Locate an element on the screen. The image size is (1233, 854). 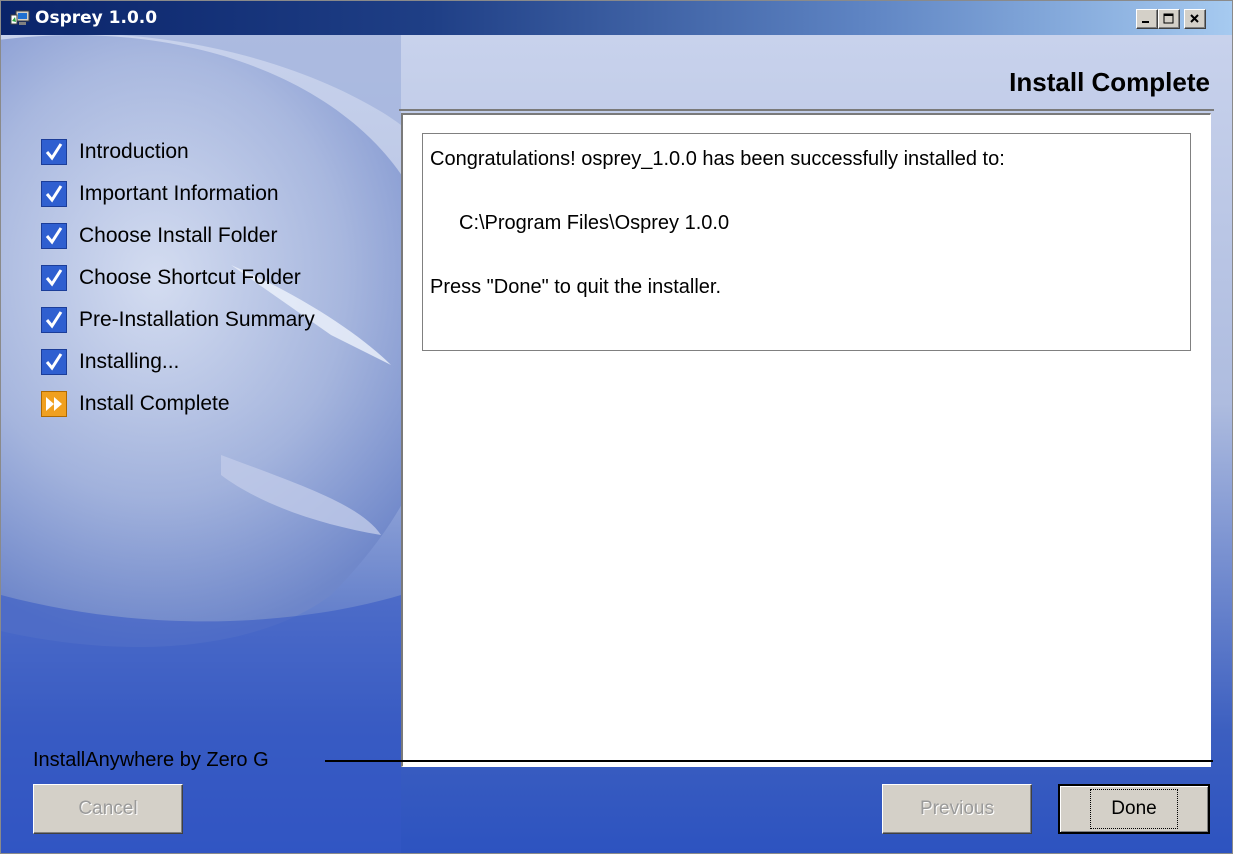
step-label: Choose Shortcut Folder is located at coordinates (190, 277).